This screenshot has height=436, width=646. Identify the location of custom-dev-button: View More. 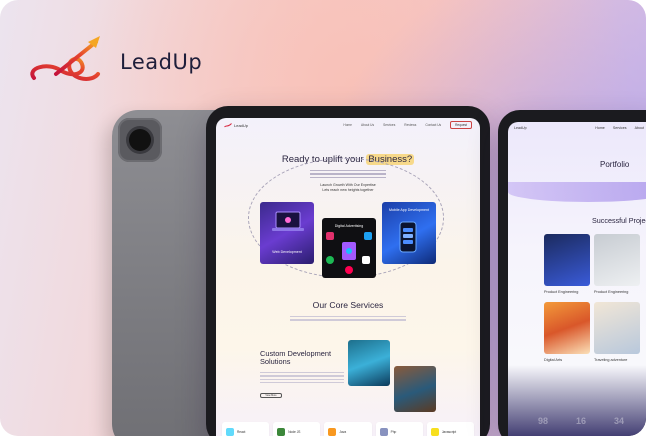
(271, 395).